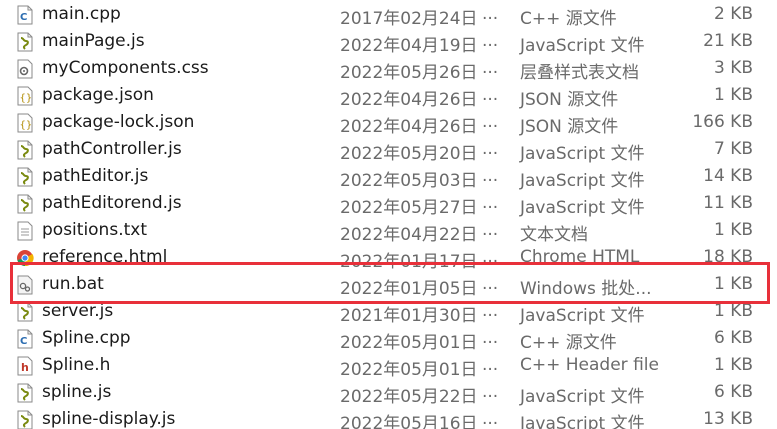 The image size is (777, 429). What do you see at coordinates (95, 176) in the screenshot?
I see `file-name: pathEditor.js` at bounding box center [95, 176].